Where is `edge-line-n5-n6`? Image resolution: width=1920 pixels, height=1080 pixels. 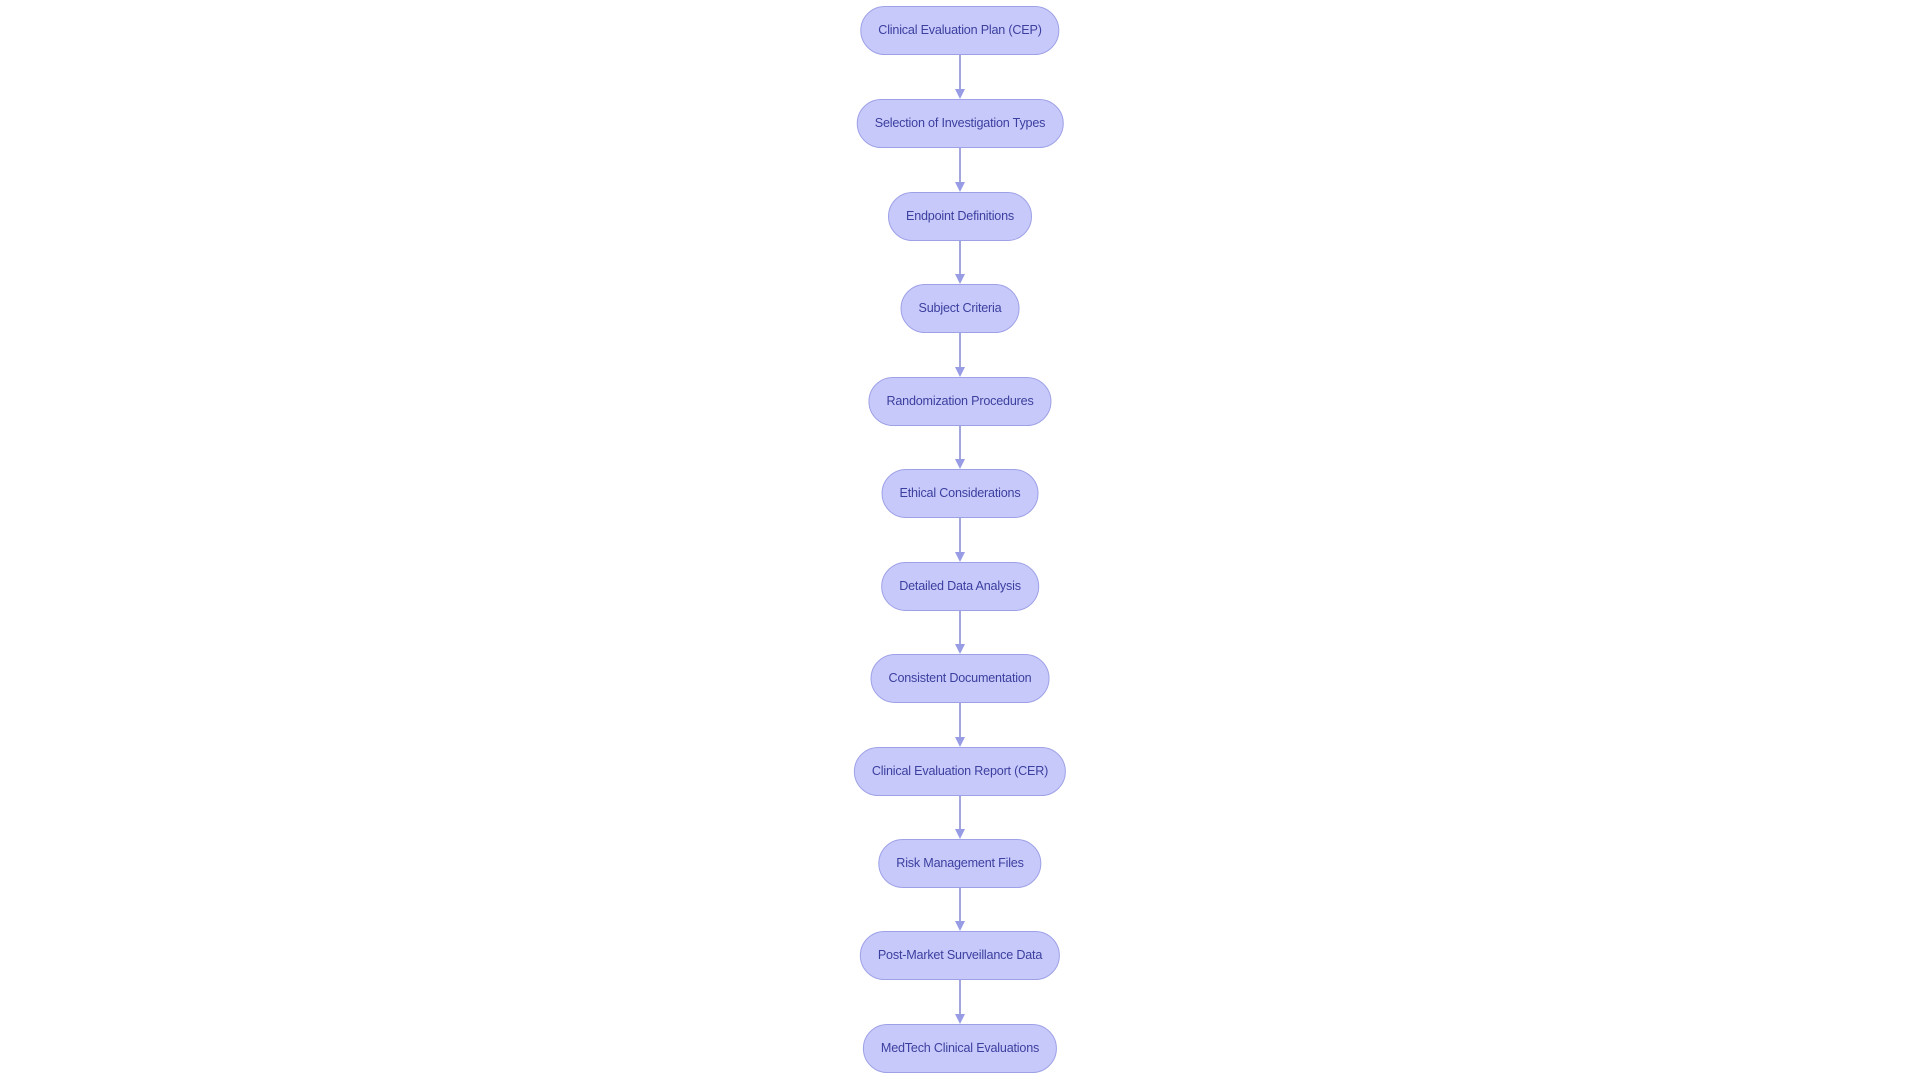
edge-line-n5-n6 is located at coordinates (960, 443).